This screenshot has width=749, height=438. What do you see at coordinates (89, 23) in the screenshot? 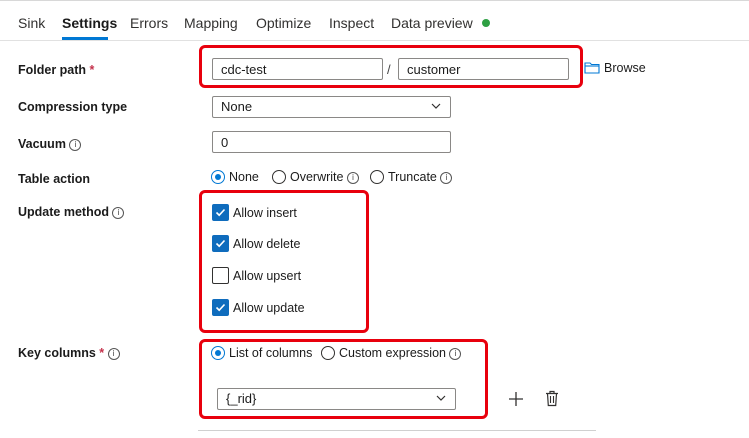
I see `tab-settings: Settings` at bounding box center [89, 23].